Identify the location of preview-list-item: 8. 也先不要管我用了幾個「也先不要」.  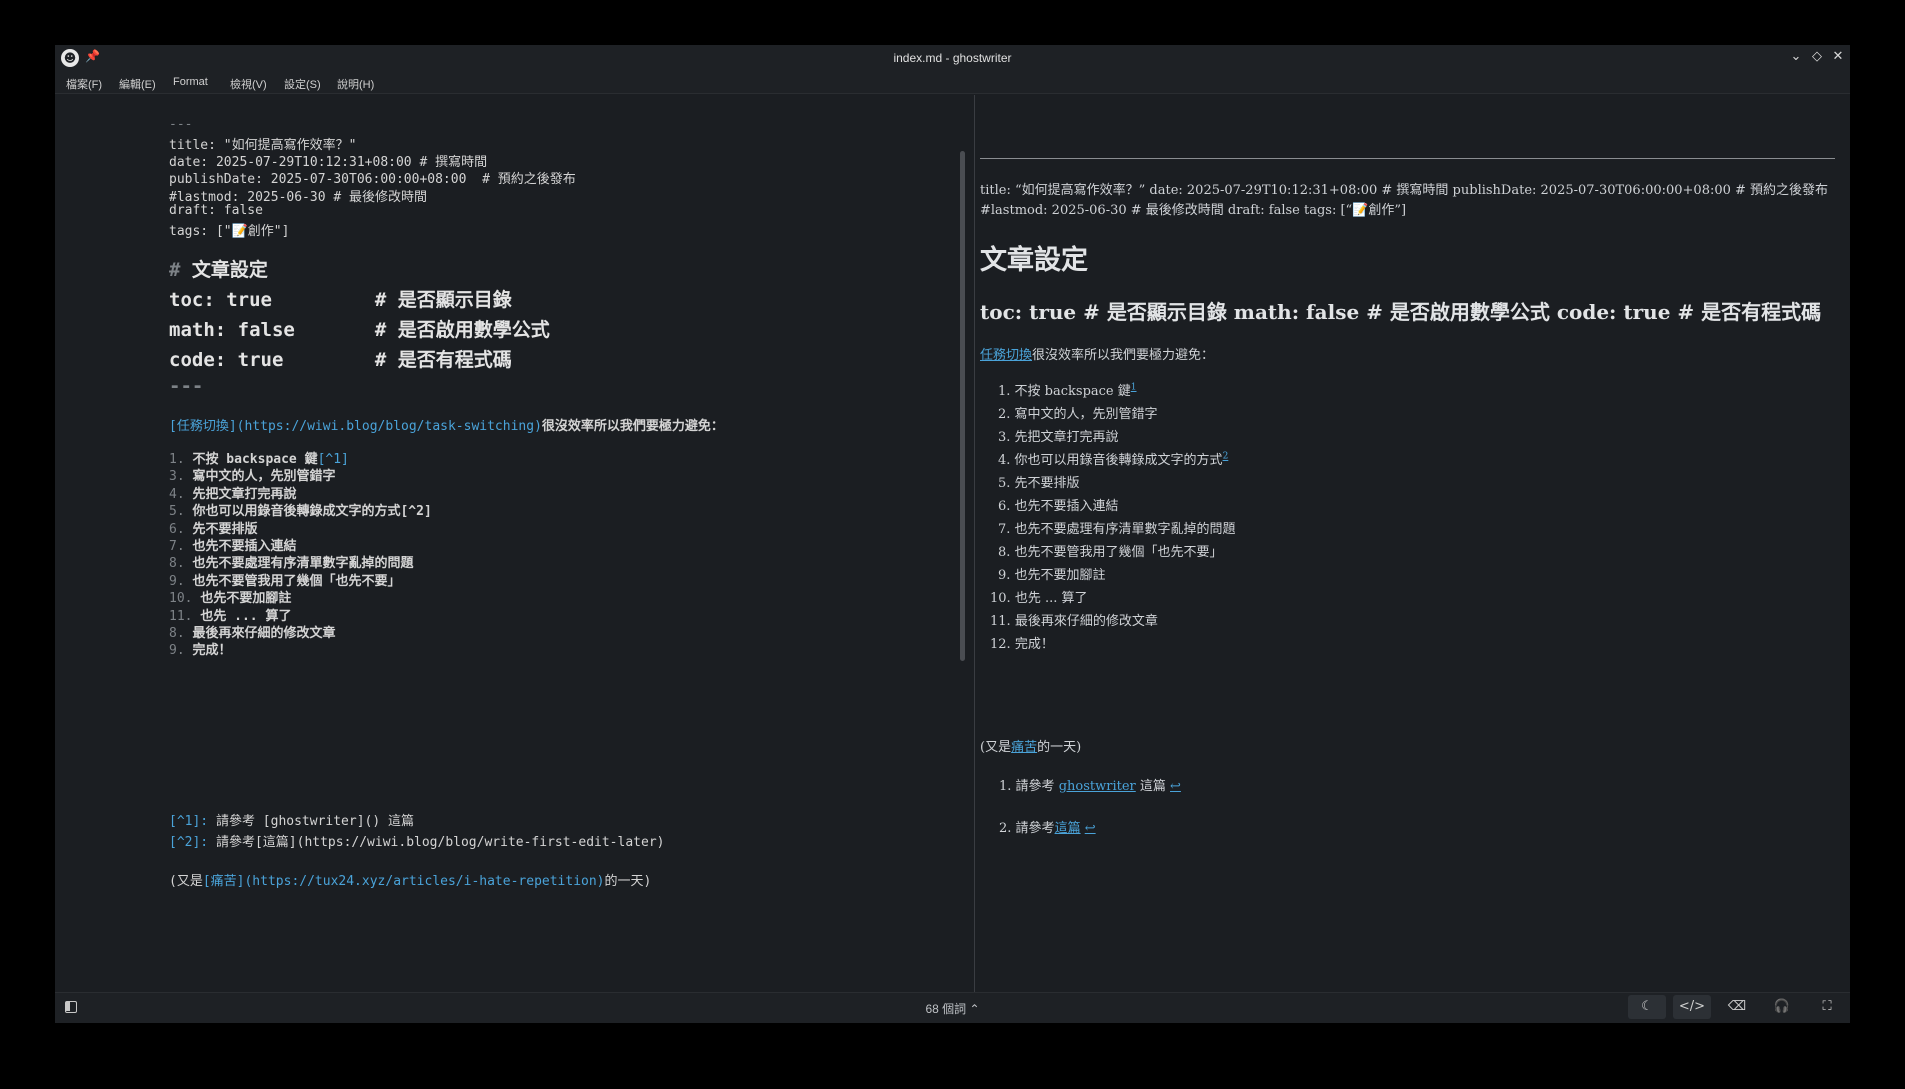
(1110, 550).